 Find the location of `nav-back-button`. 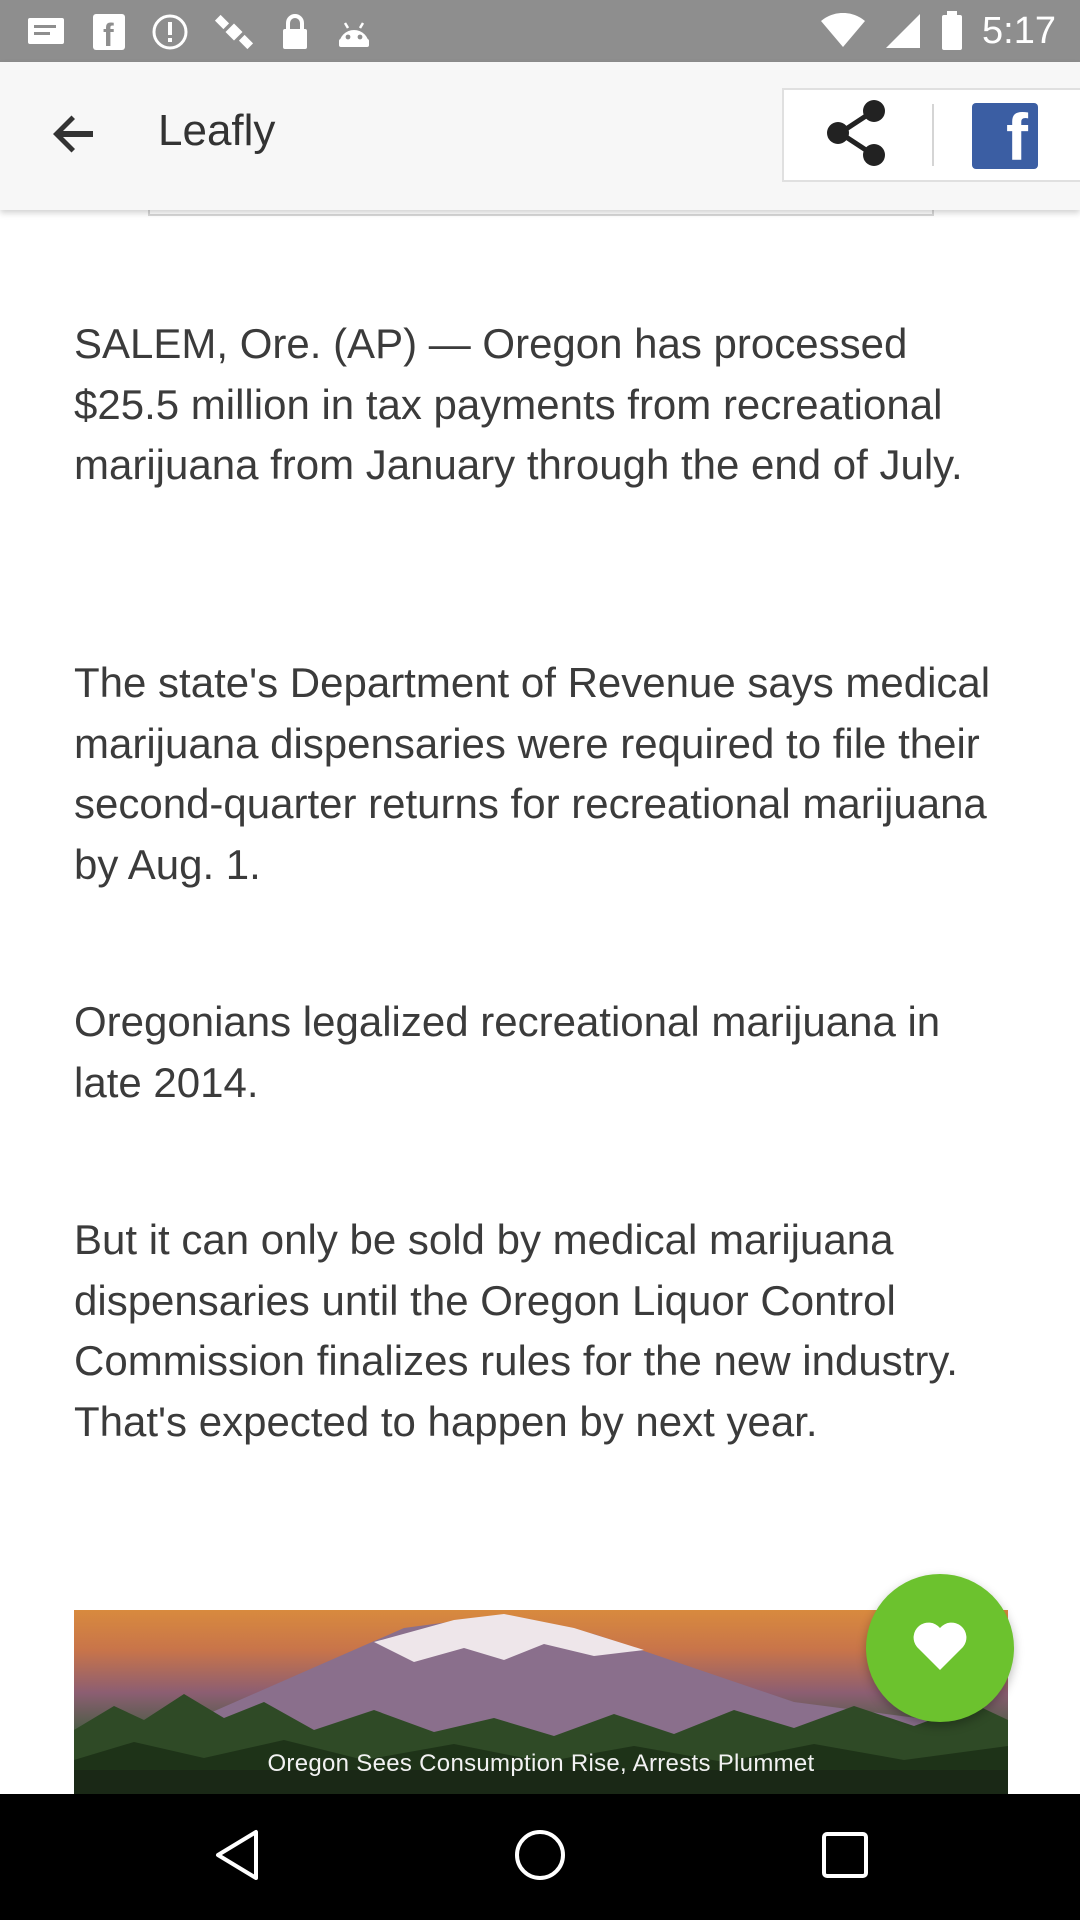

nav-back-button is located at coordinates (237, 1857).